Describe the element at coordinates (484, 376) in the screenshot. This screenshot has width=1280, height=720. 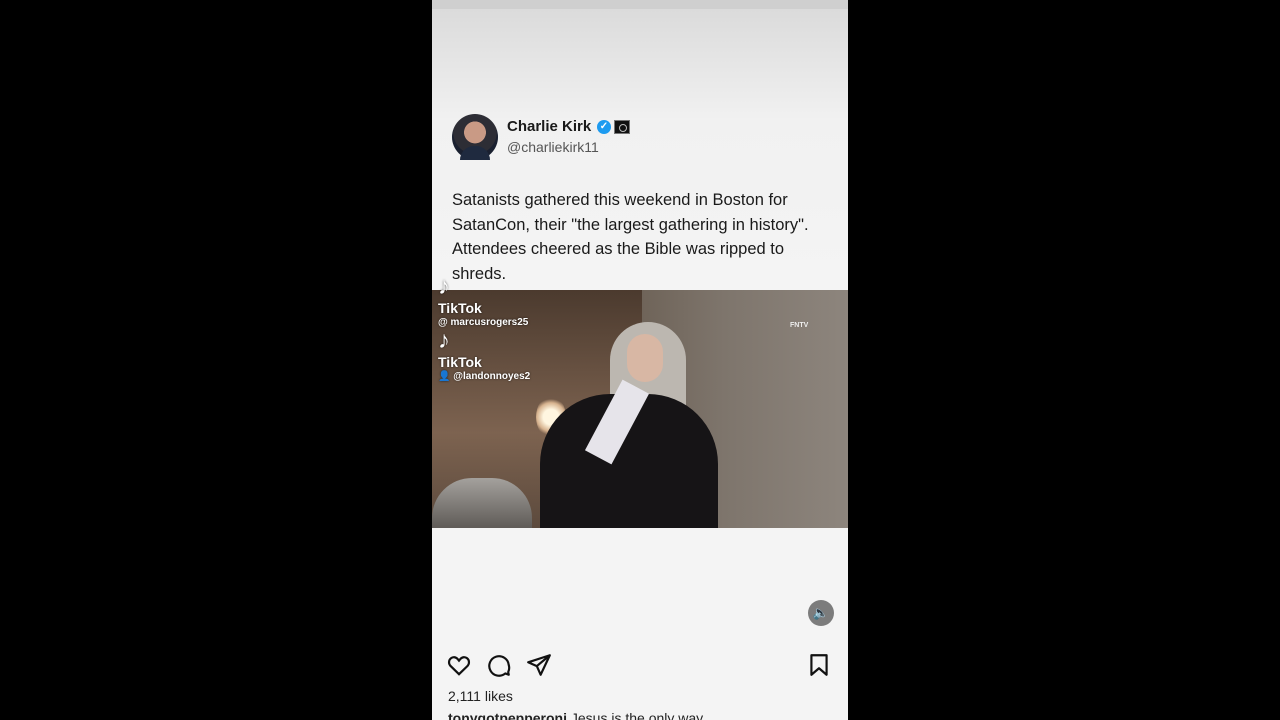
I see `tiktok-username: 👤 @landonnoyes2` at that location.